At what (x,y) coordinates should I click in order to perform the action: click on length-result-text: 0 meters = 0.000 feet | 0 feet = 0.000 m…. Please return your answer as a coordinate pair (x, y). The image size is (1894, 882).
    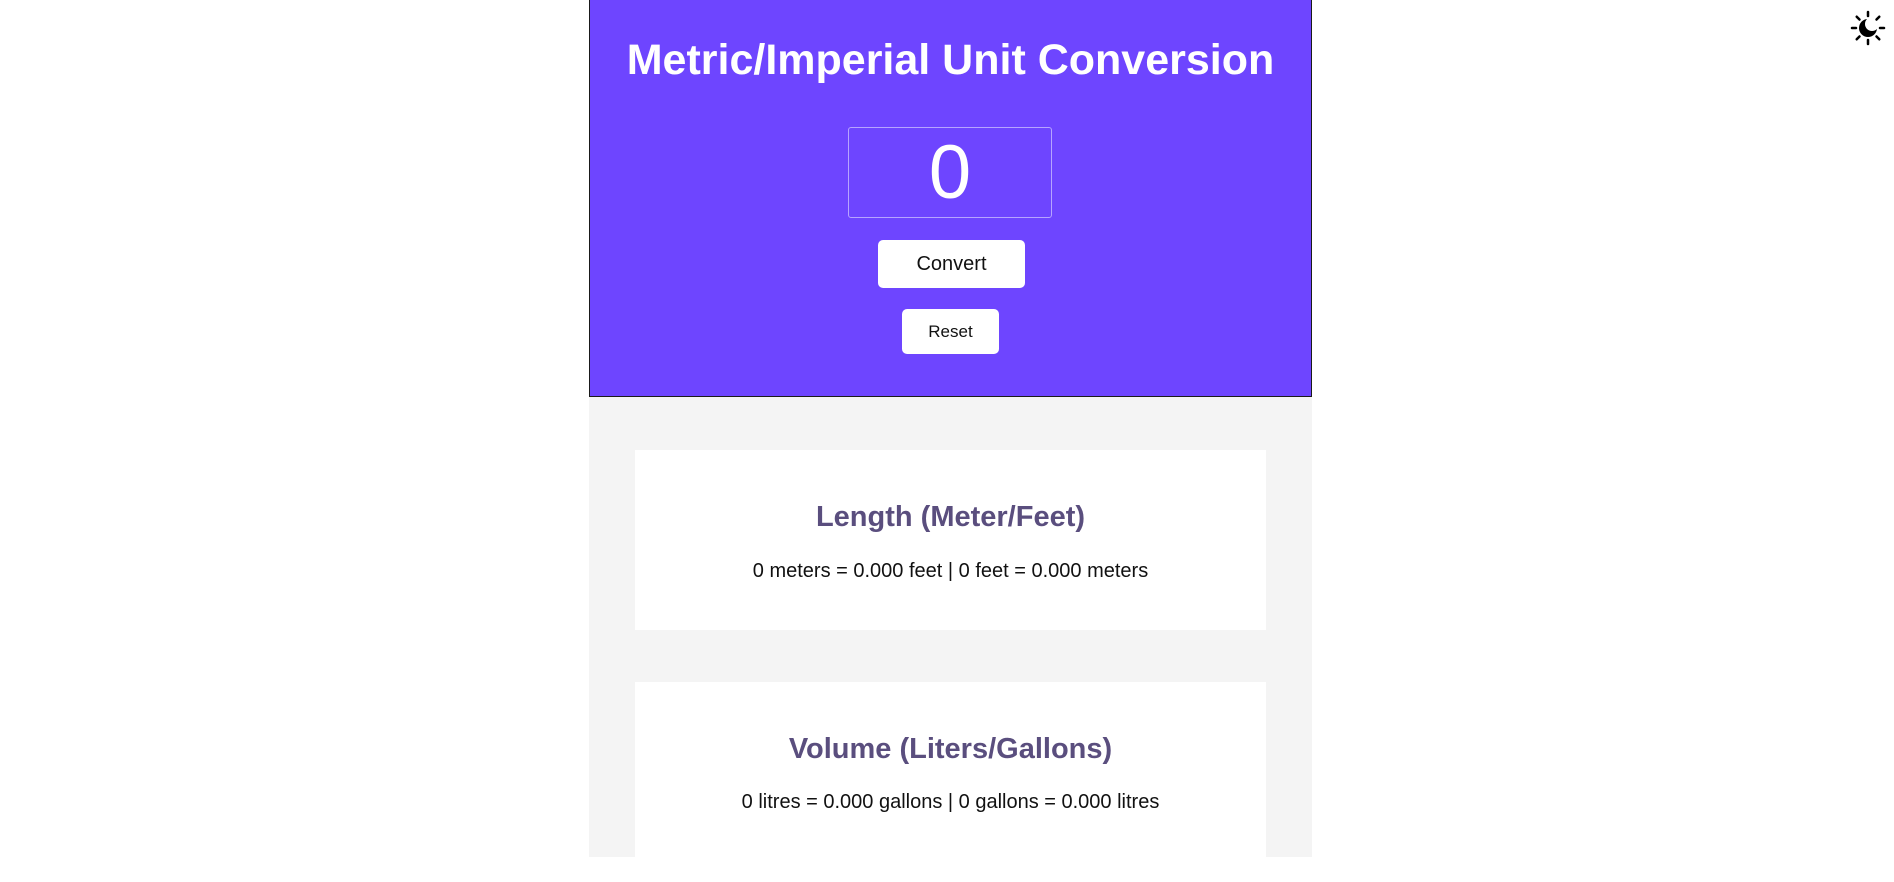
    Looking at the image, I should click on (950, 571).